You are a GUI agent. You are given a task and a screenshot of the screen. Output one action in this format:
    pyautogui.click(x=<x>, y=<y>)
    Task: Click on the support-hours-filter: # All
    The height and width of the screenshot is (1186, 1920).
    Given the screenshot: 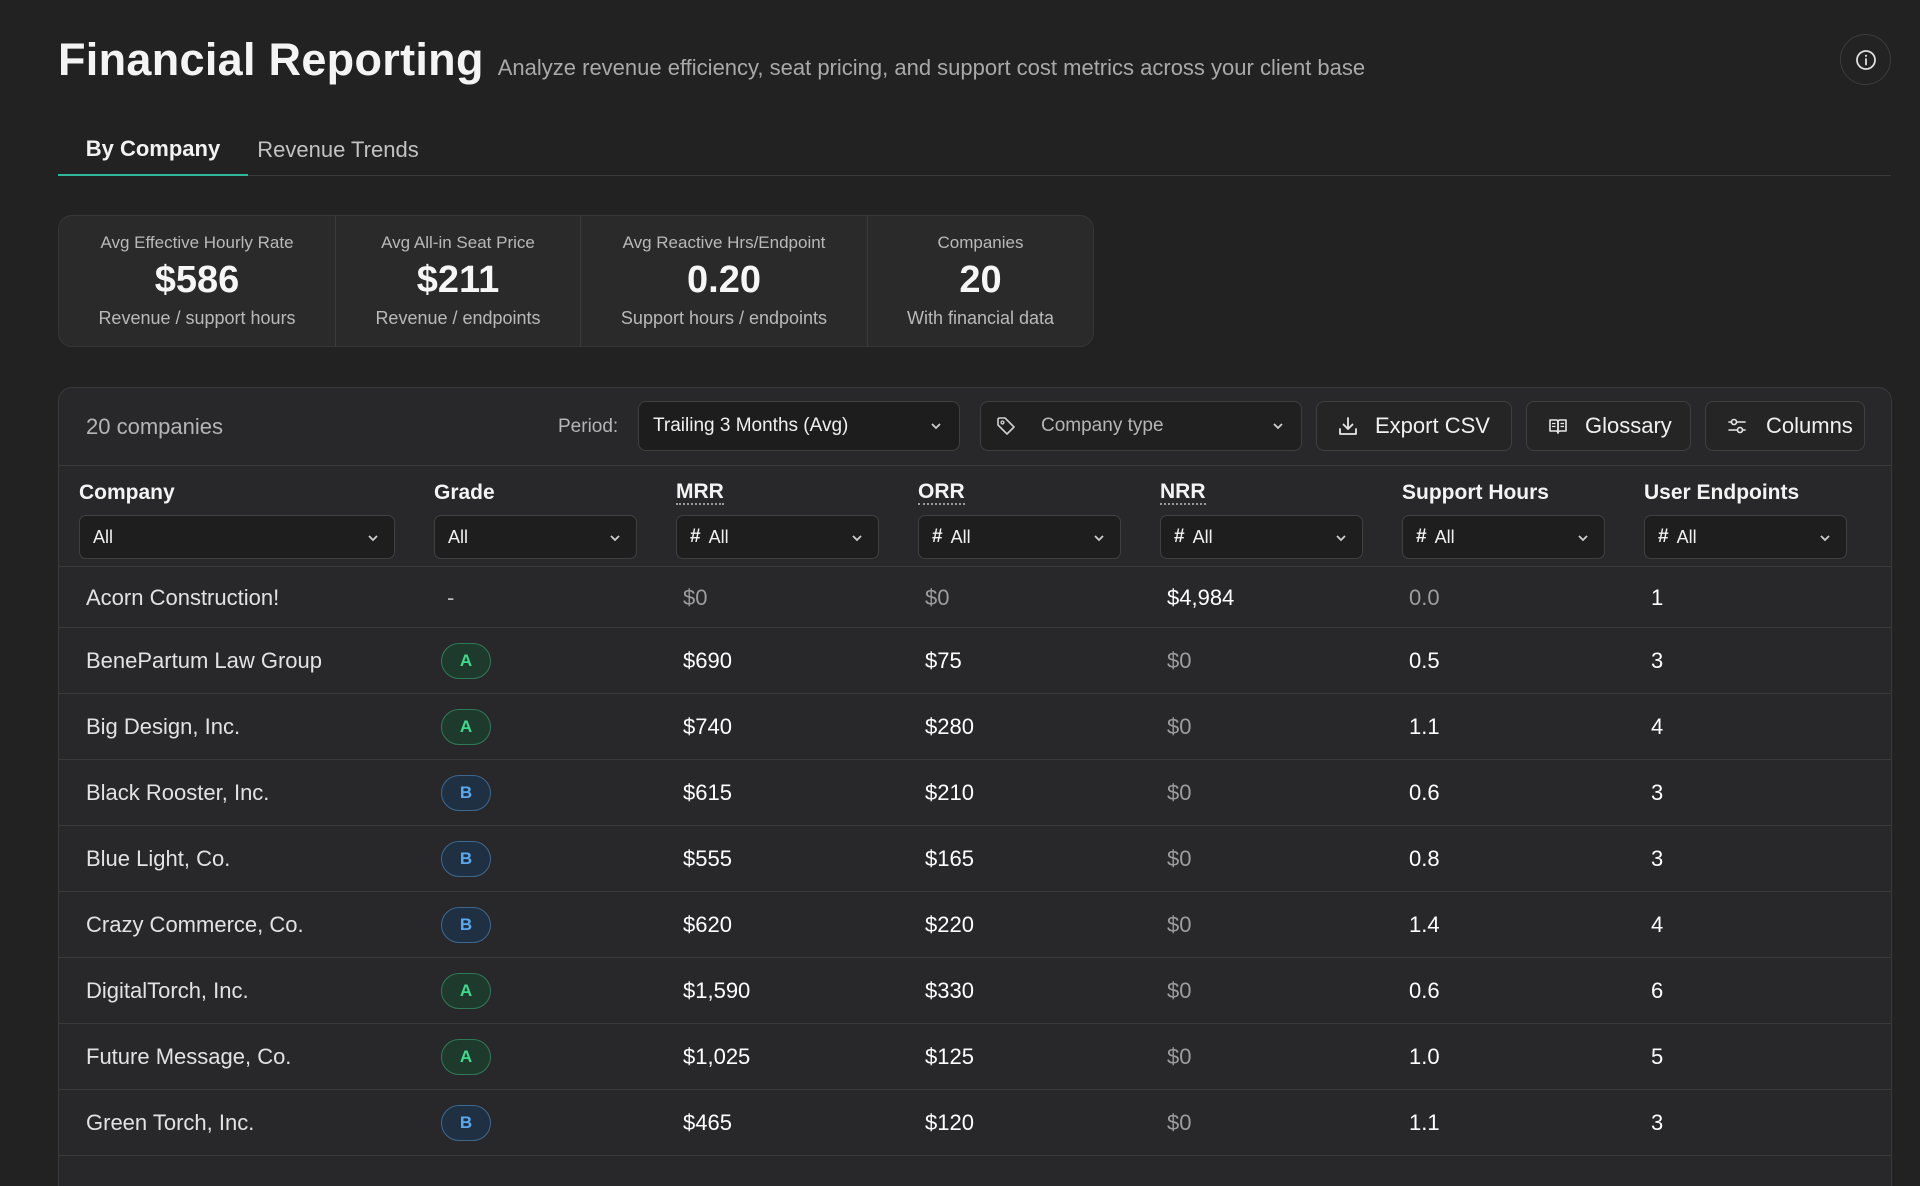 What is the action you would take?
    pyautogui.click(x=1503, y=537)
    